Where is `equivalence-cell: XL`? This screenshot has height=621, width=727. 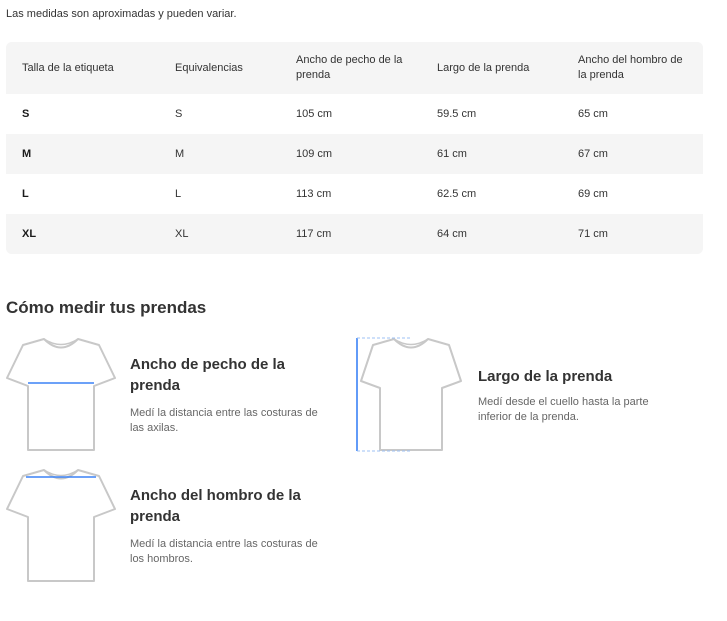 equivalence-cell: XL is located at coordinates (182, 233).